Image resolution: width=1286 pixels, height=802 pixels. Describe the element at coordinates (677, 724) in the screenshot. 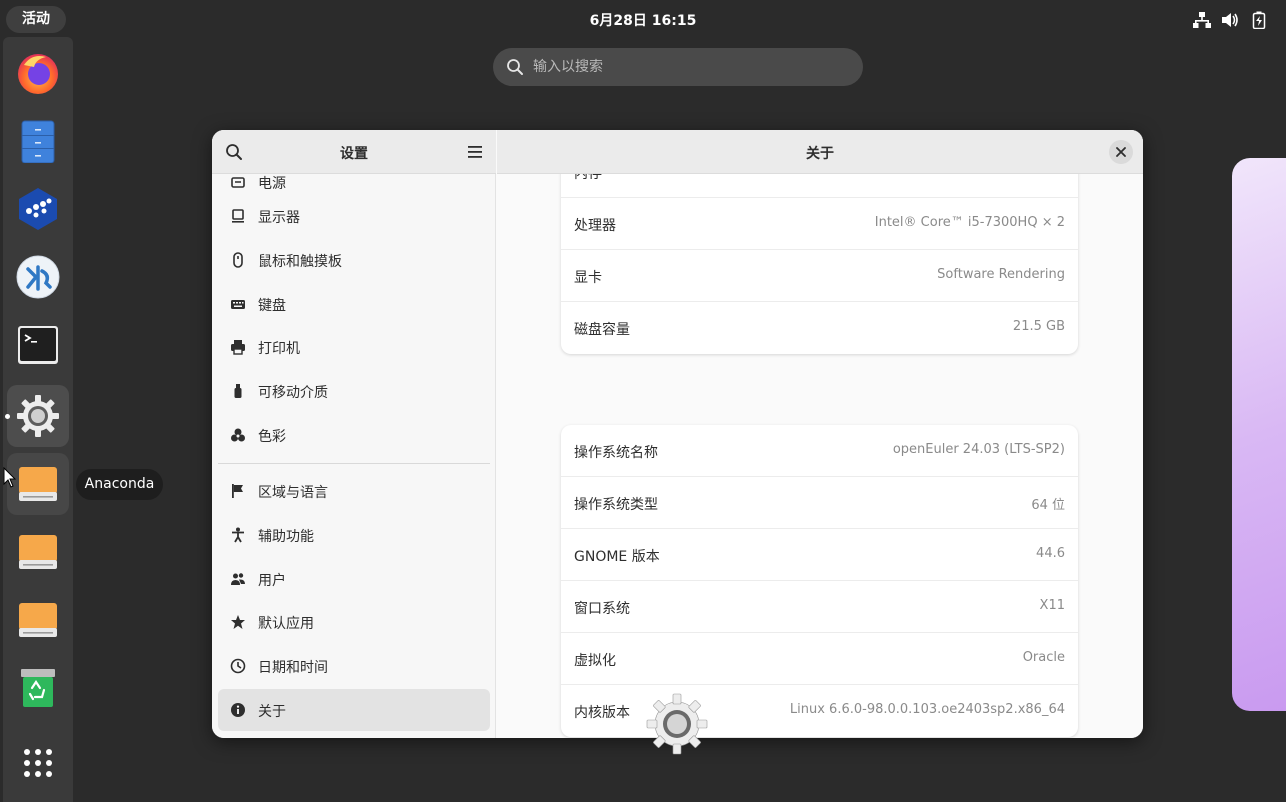

I see `loading-gear-icon` at that location.